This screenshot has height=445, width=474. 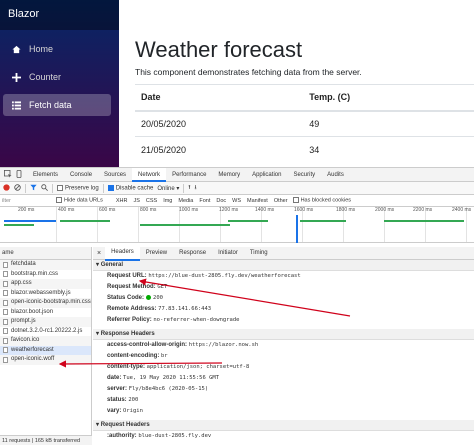 What do you see at coordinates (229, 175) in the screenshot?
I see `tab-memory: Memory` at bounding box center [229, 175].